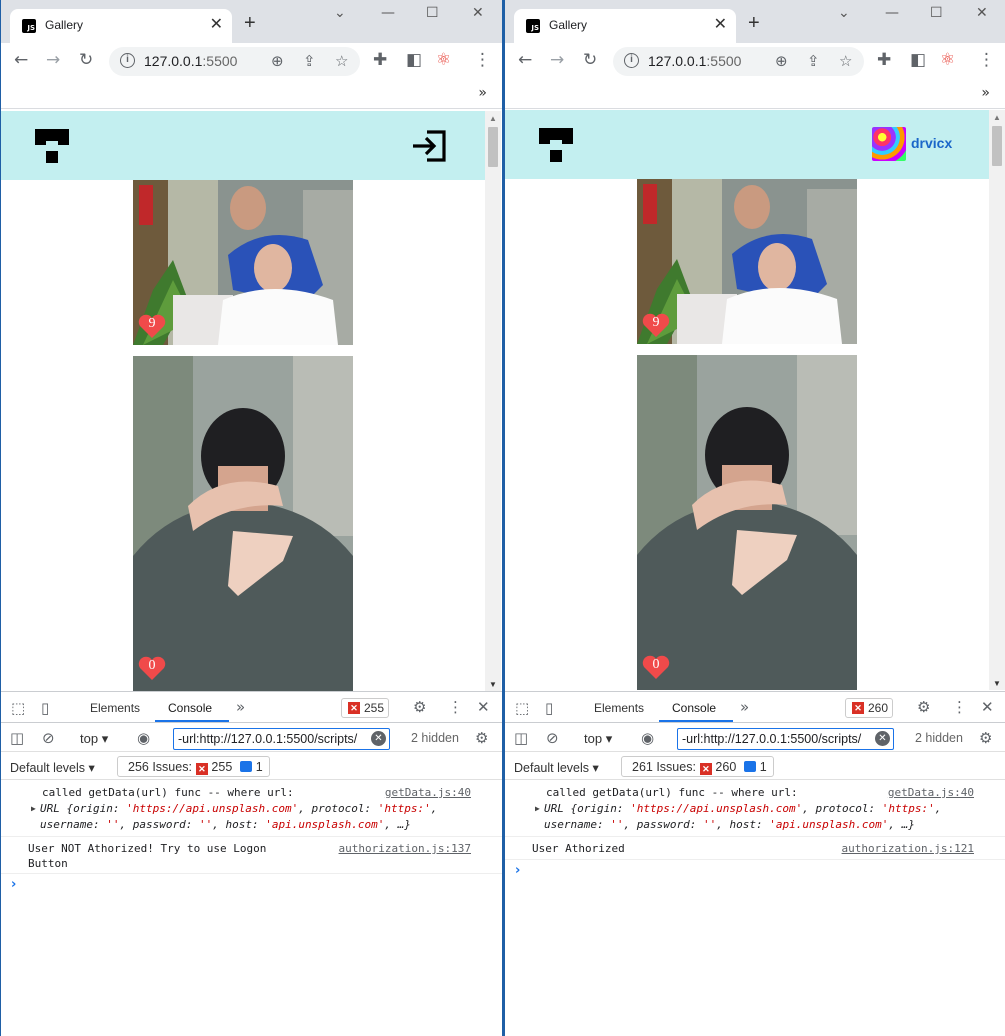  I want to click on react-devtools-icon: ⚛, so click(947, 60).